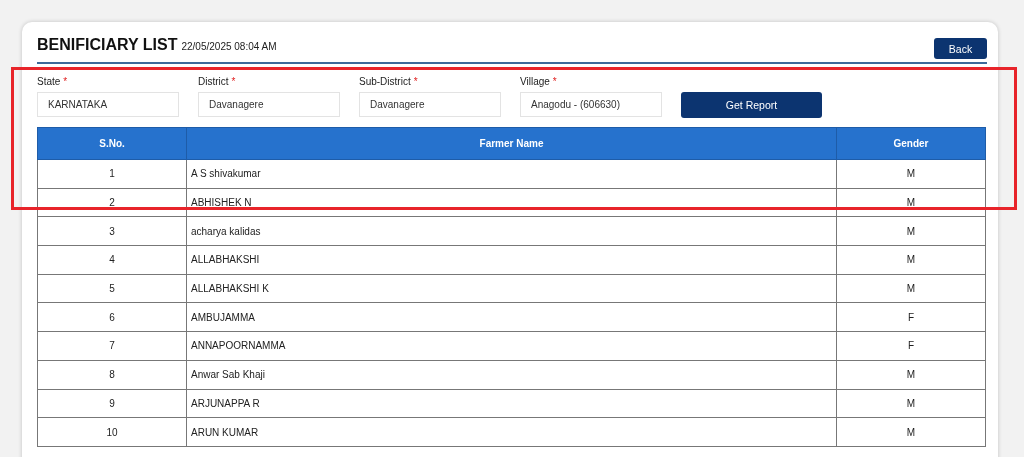  What do you see at coordinates (112, 317) in the screenshot?
I see `table-cell: 6` at bounding box center [112, 317].